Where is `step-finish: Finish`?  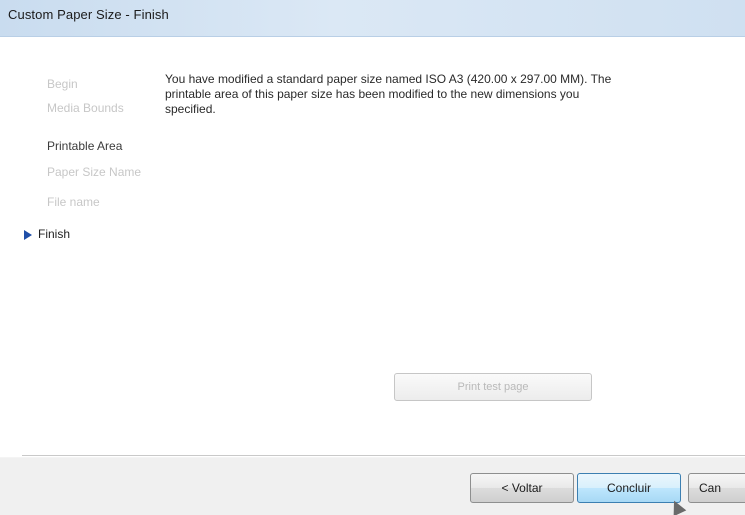 step-finish: Finish is located at coordinates (54, 234).